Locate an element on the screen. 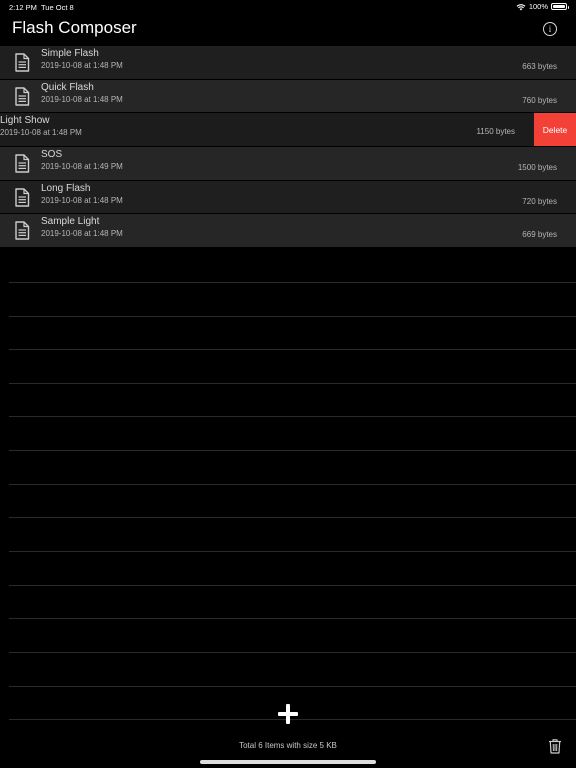 The width and height of the screenshot is (576, 768). item-date: 2019-10-08 at 1:49 PM is located at coordinates (82, 167).